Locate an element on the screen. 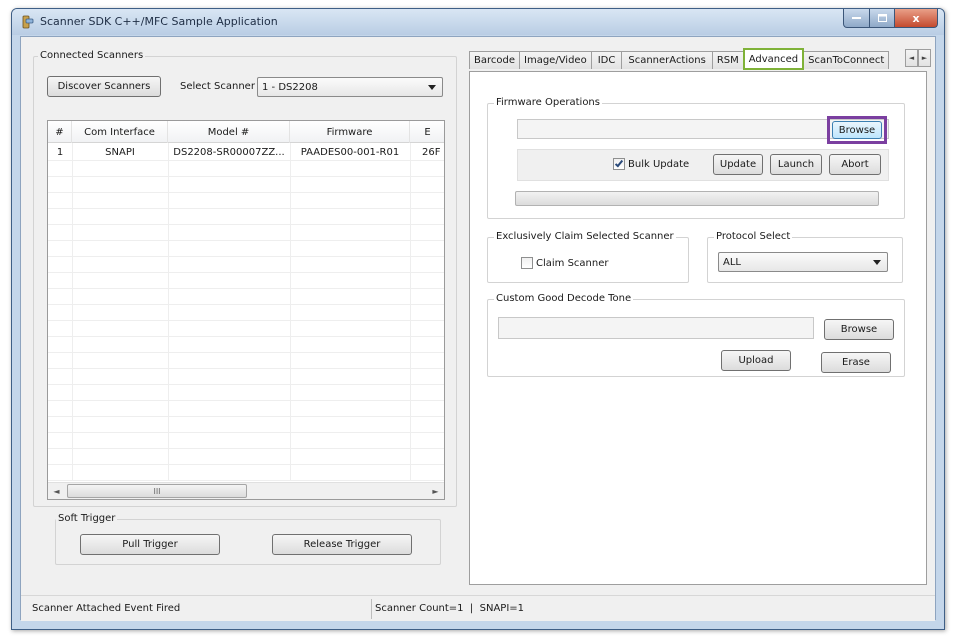 This screenshot has width=958, height=639. decode-tone-label: Custom Good Decode Tone is located at coordinates (564, 298).